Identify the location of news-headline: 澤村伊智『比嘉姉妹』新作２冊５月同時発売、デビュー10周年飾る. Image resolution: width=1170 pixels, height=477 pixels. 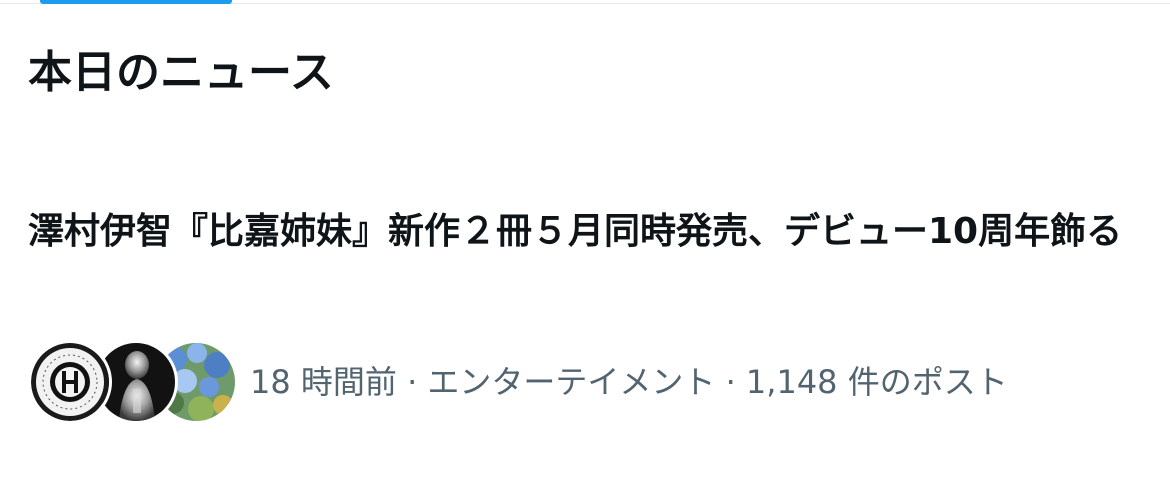
(583, 232).